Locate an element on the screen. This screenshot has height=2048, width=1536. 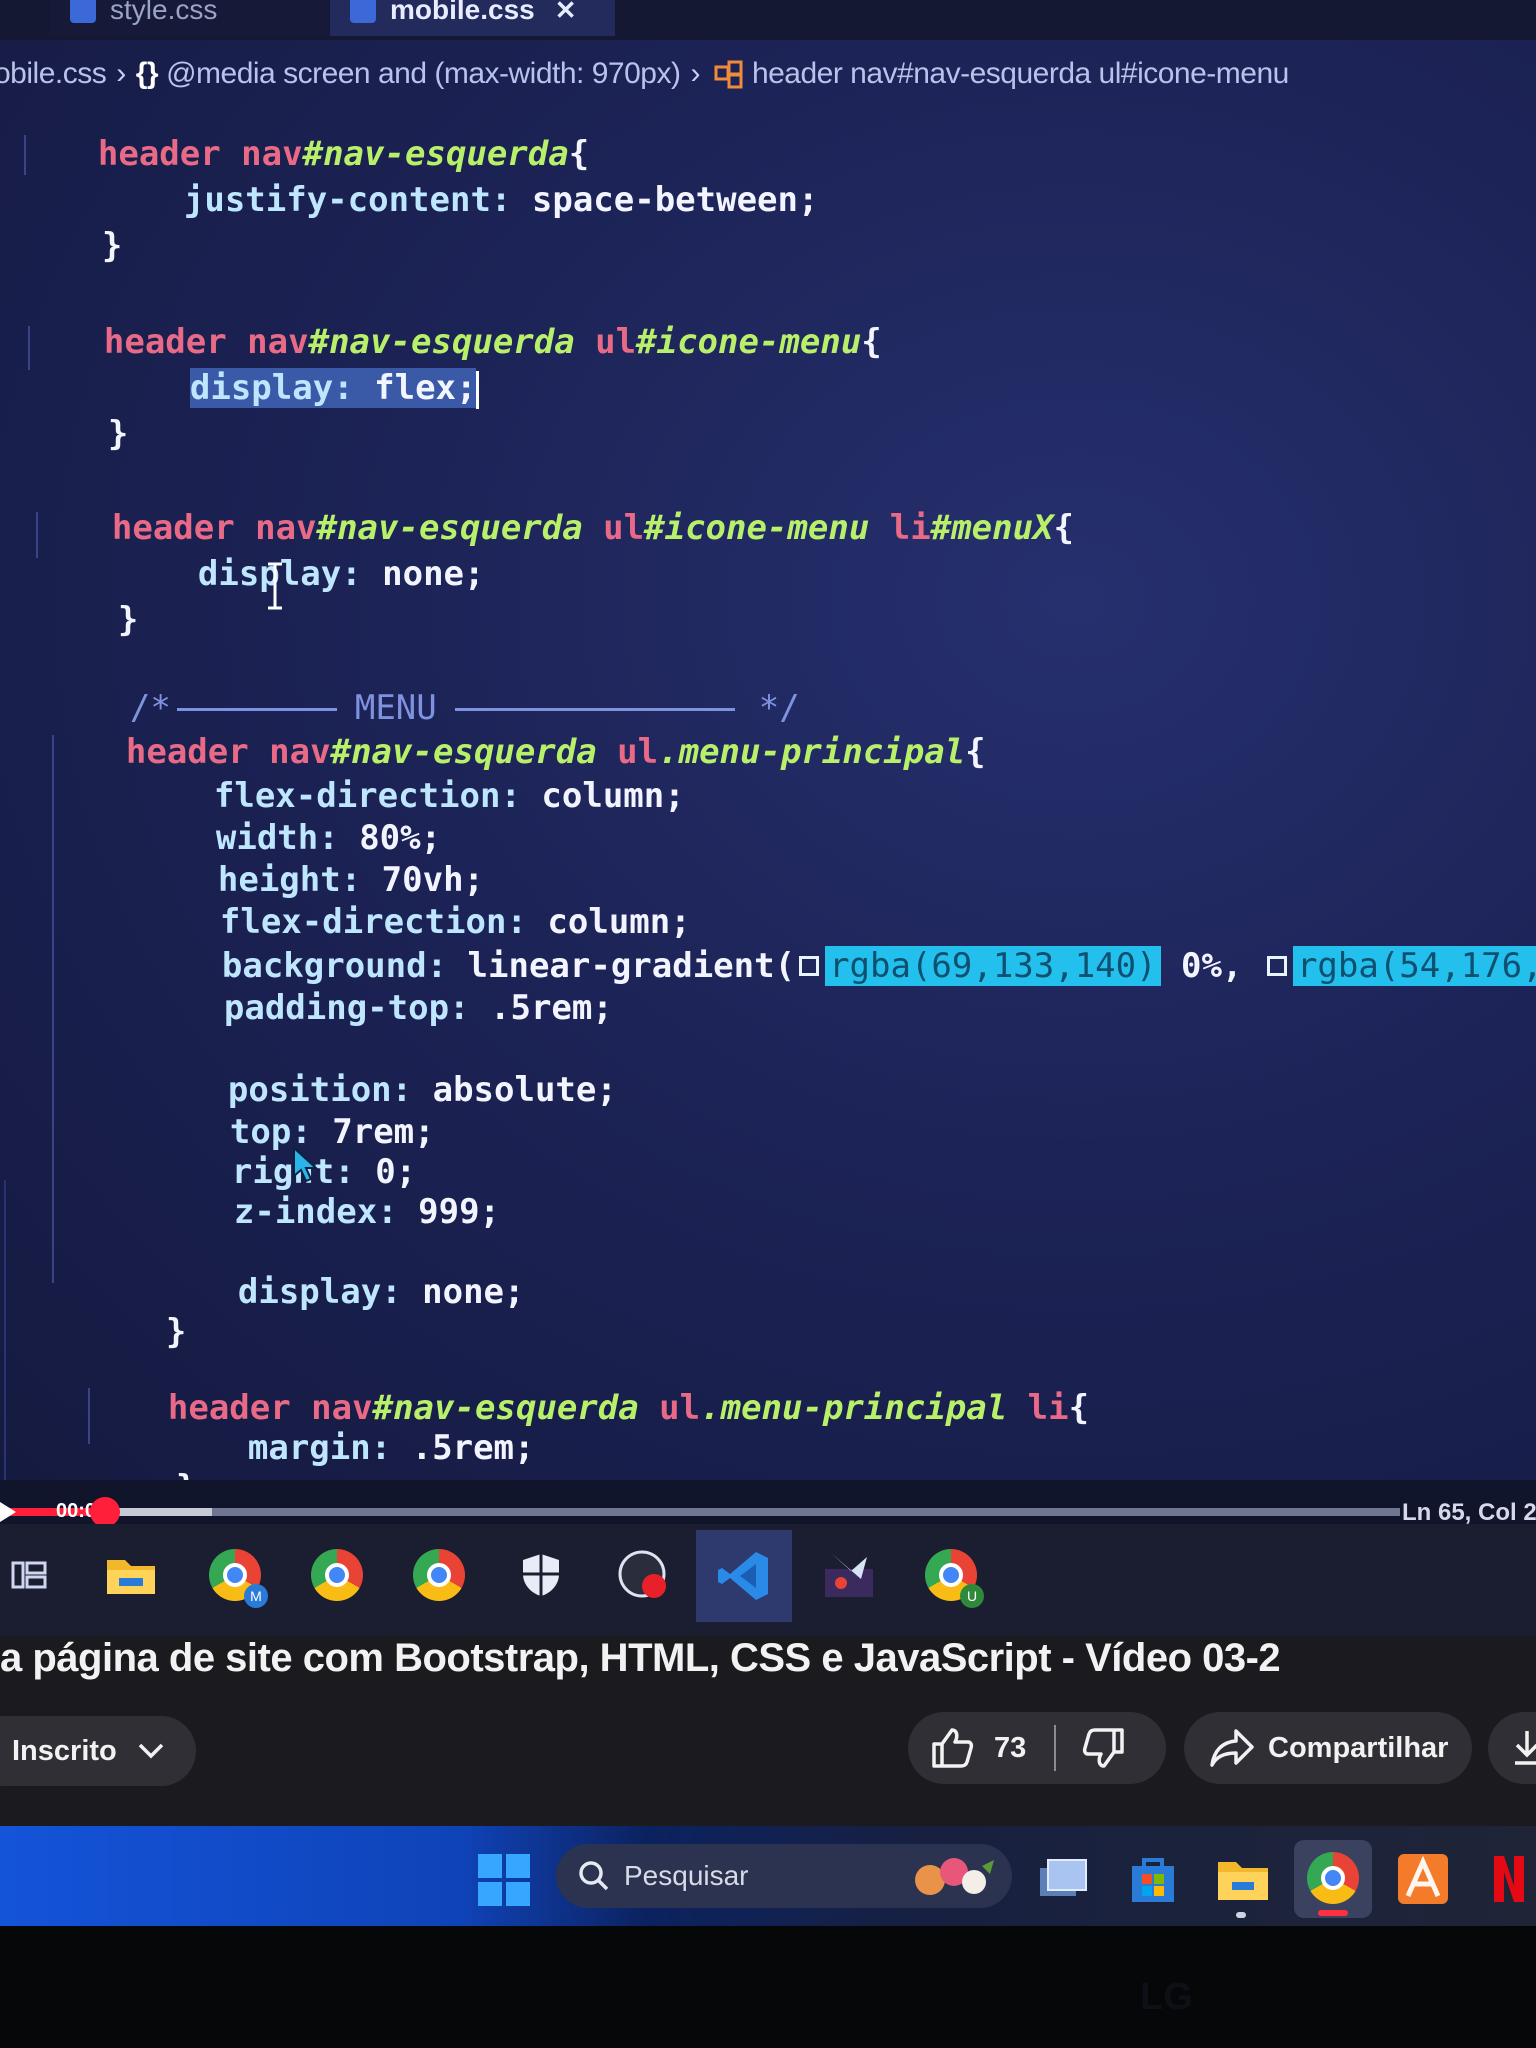
chrome-profile-m-icon: M is located at coordinates (237, 1577).